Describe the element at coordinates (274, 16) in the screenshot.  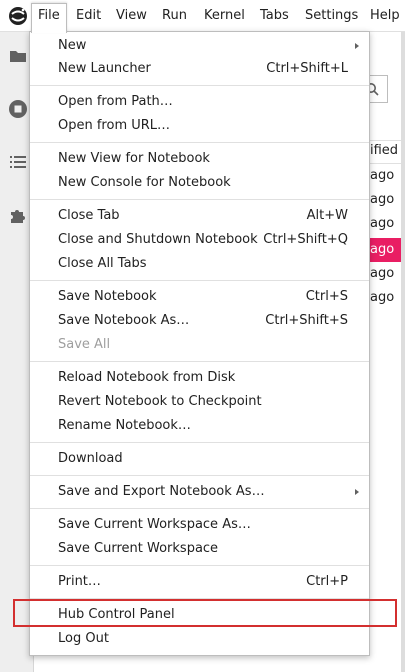
I see `menu-tabs: Tabs` at that location.